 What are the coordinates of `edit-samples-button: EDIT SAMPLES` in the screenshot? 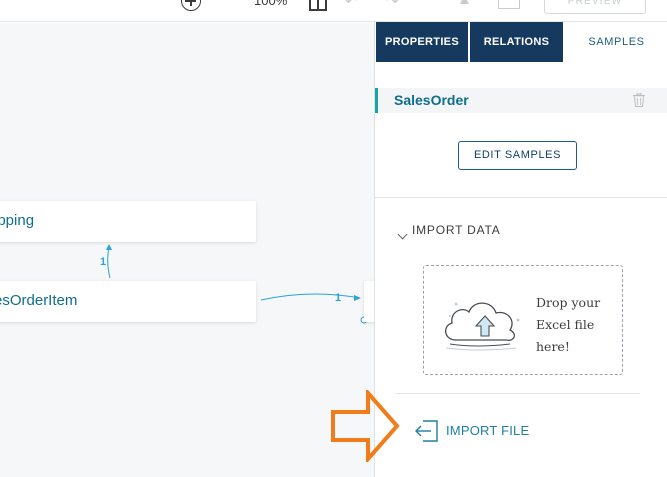 It's located at (517, 155).